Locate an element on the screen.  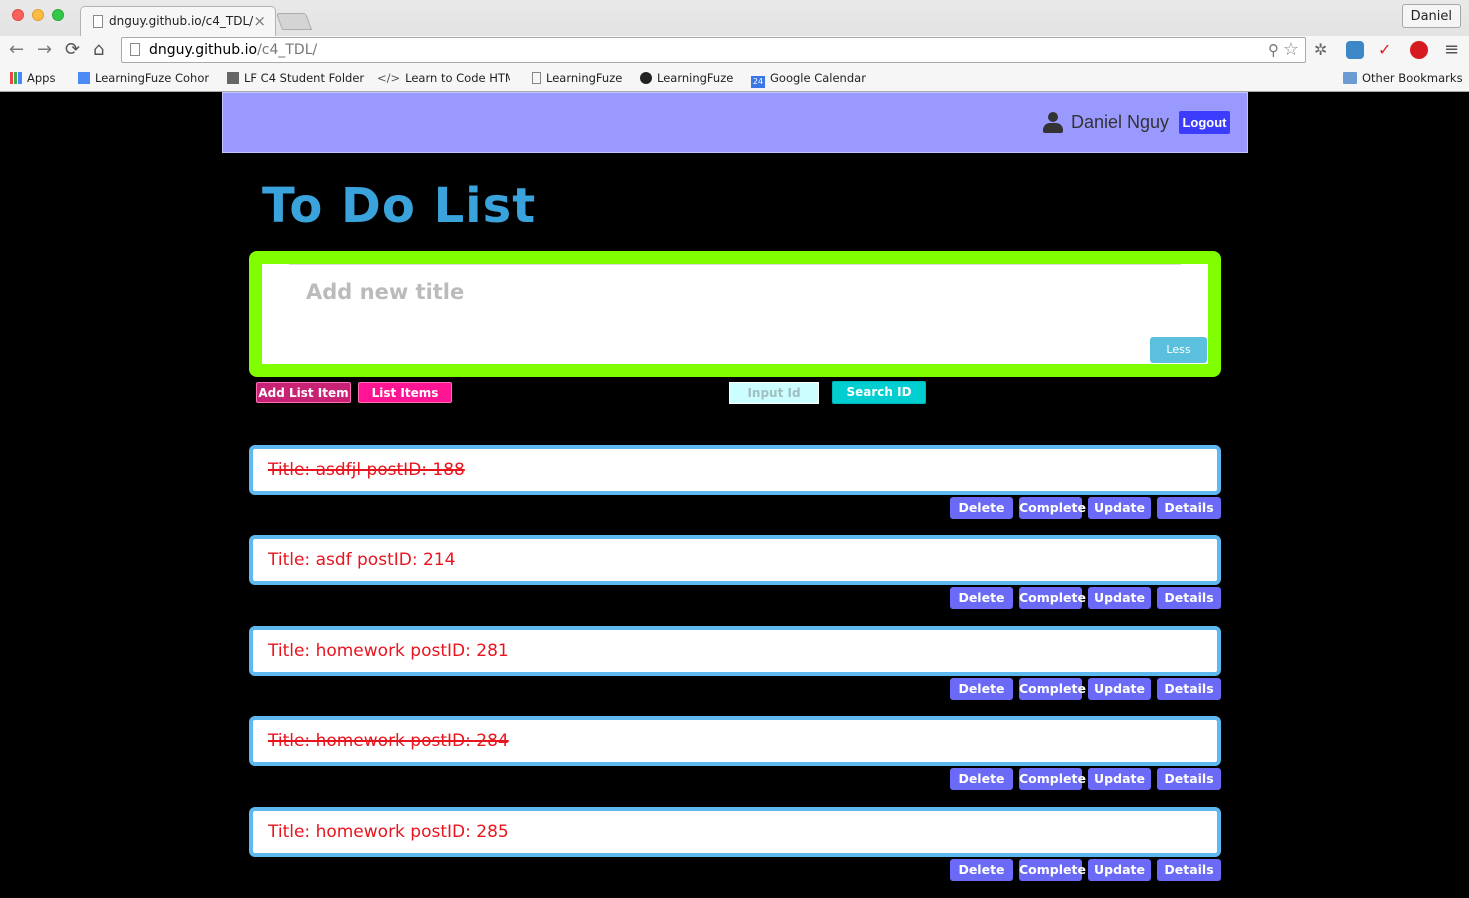
todo-item-title: Title: homework postID: 285 is located at coordinates (388, 832).